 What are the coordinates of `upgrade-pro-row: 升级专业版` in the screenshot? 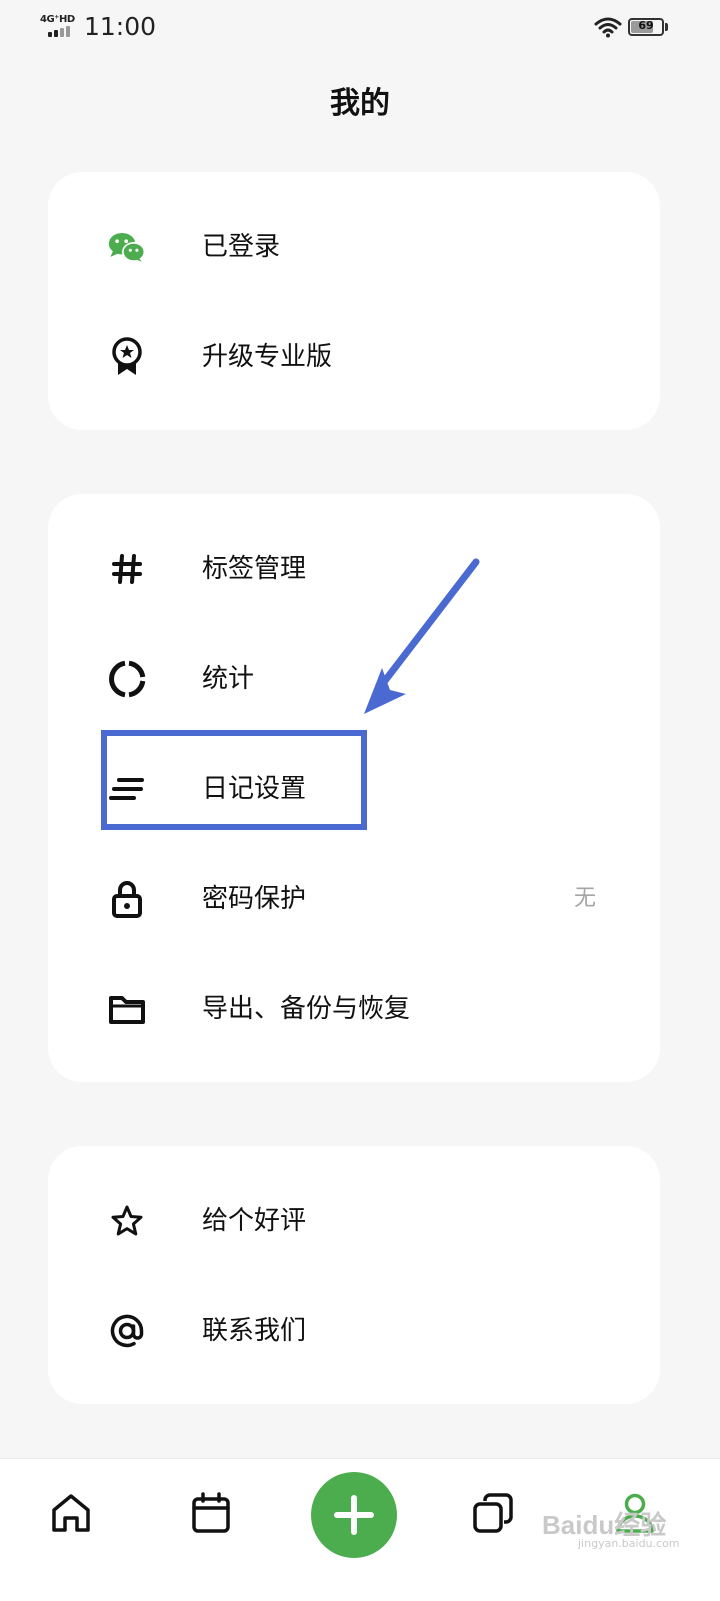 It's located at (354, 357).